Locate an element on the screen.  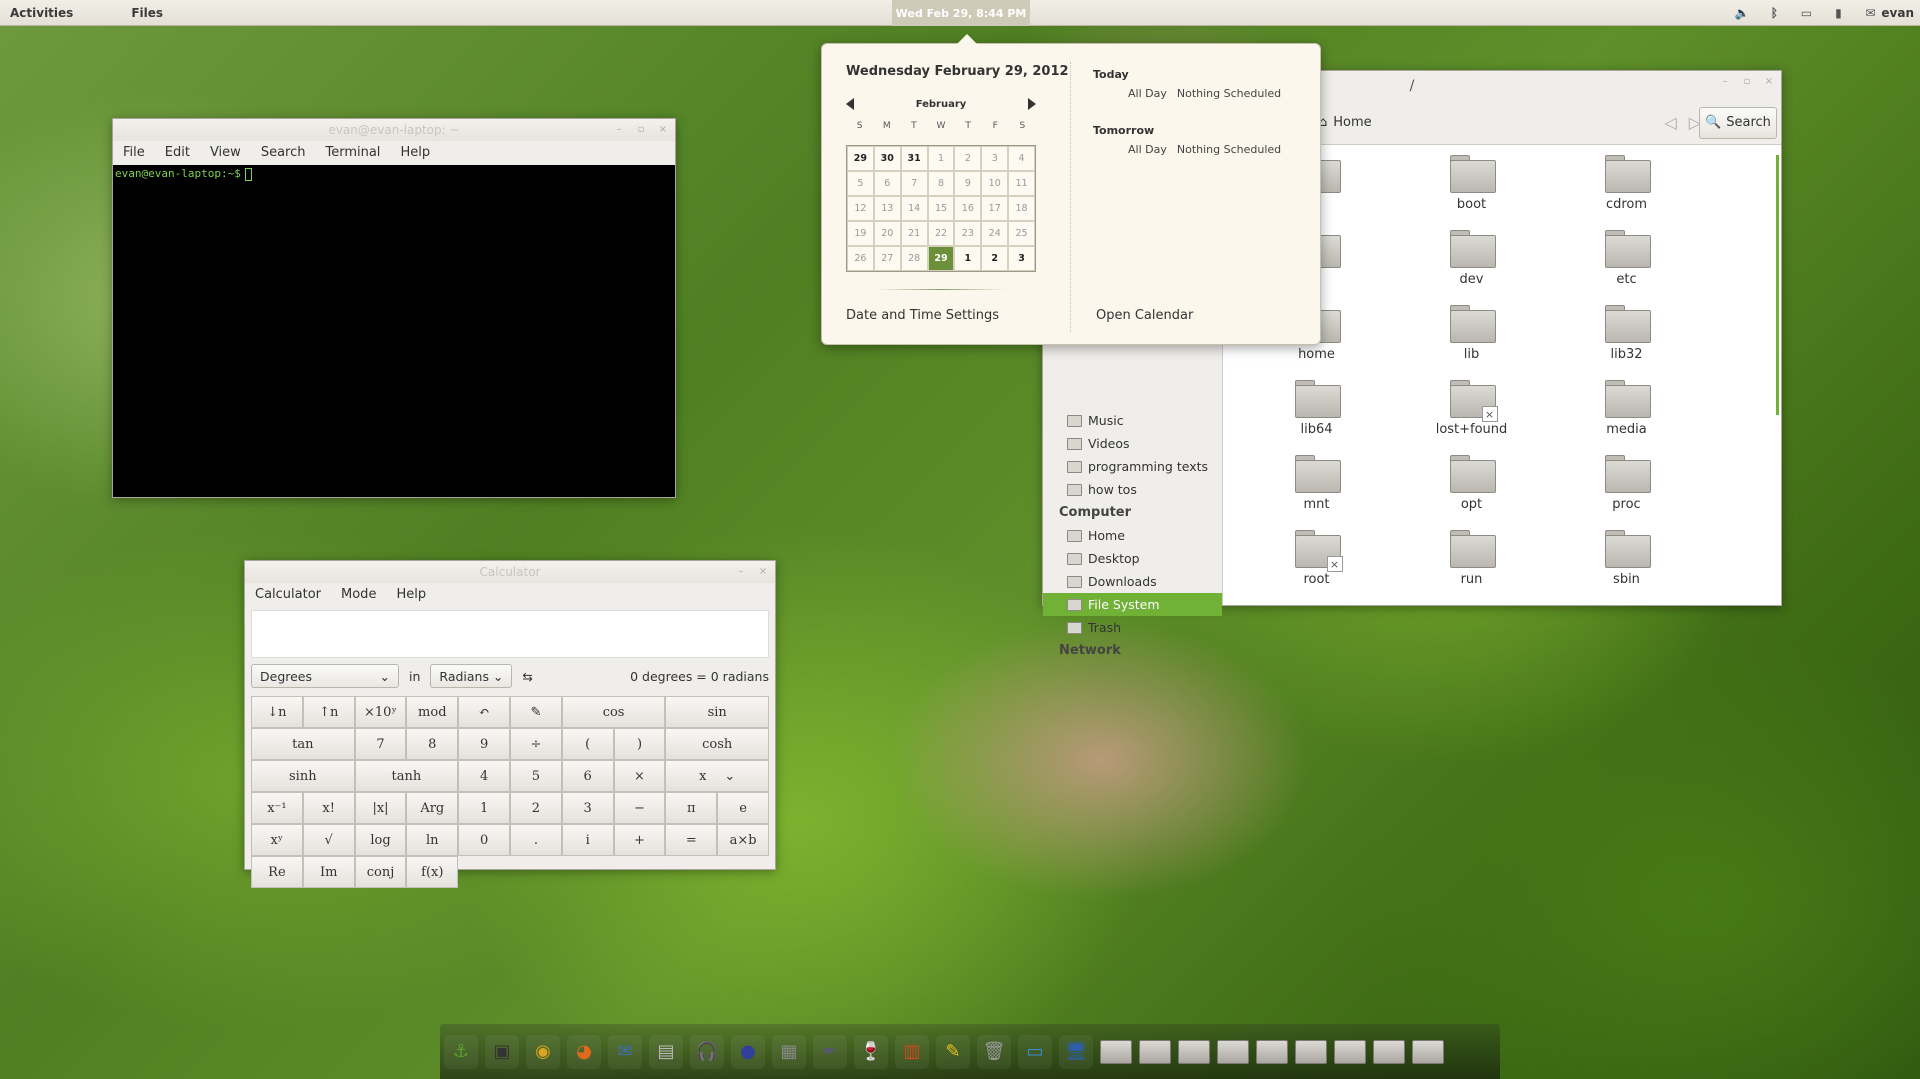
previous-month-icon is located at coordinates (850, 104).